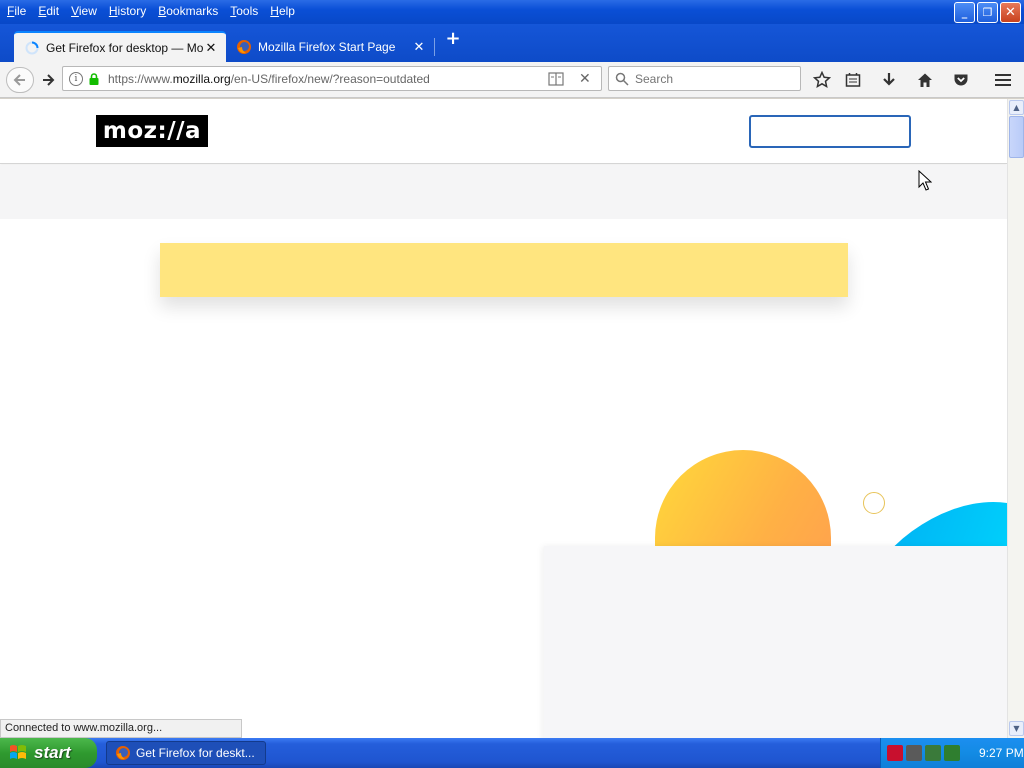  I want to click on subnav-band, so click(503, 192).